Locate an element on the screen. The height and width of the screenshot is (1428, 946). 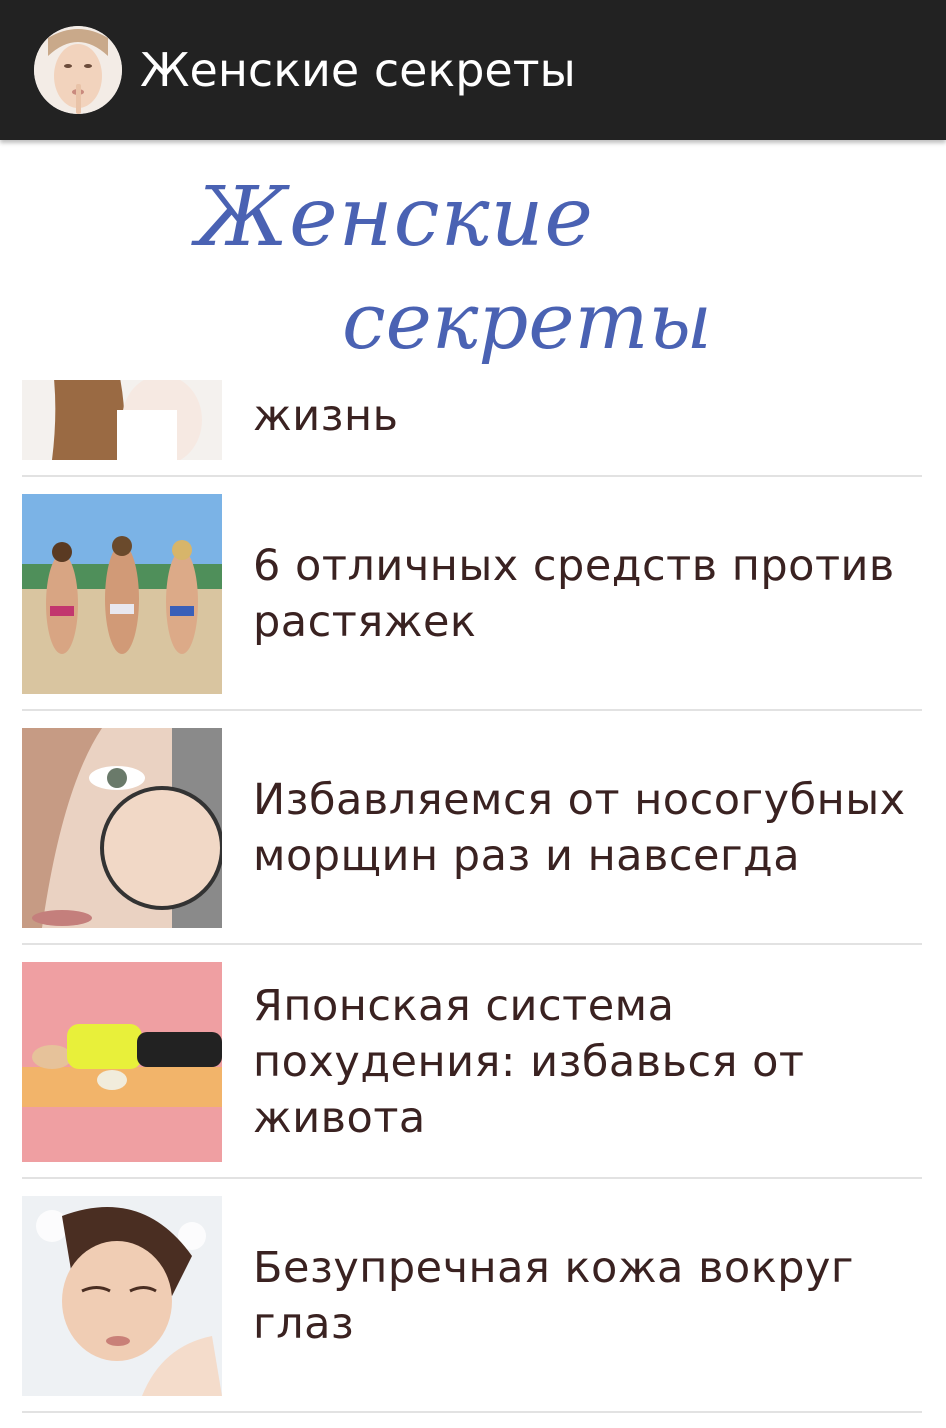
face-magnifier-photo is located at coordinates (122, 828).